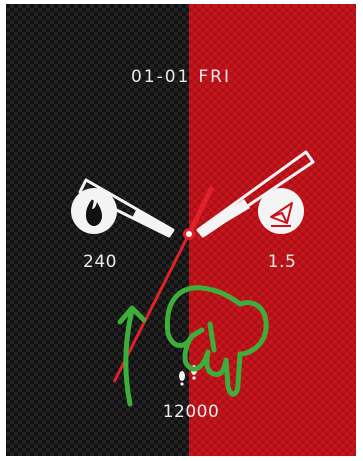 This screenshot has height=461, width=363. Describe the element at coordinates (100, 262) in the screenshot. I see `calories-value: 240` at that location.